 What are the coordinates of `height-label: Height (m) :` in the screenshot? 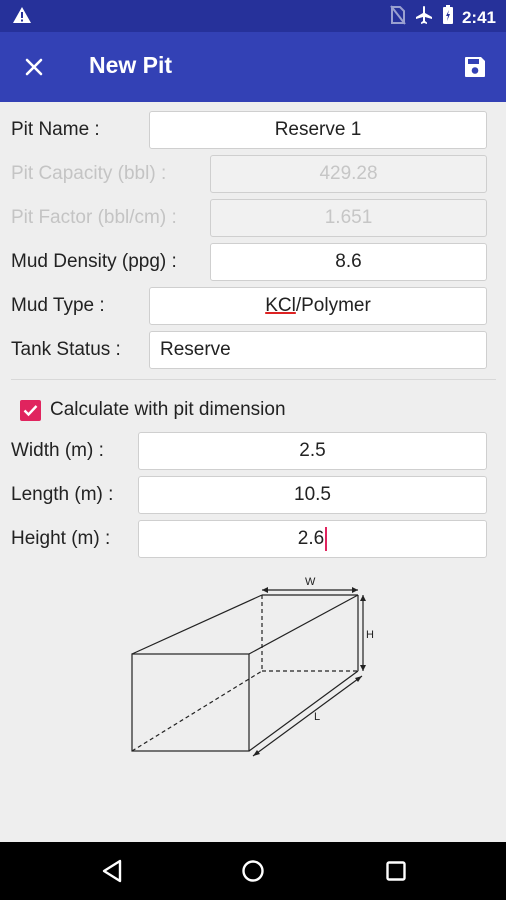 It's located at (61, 538).